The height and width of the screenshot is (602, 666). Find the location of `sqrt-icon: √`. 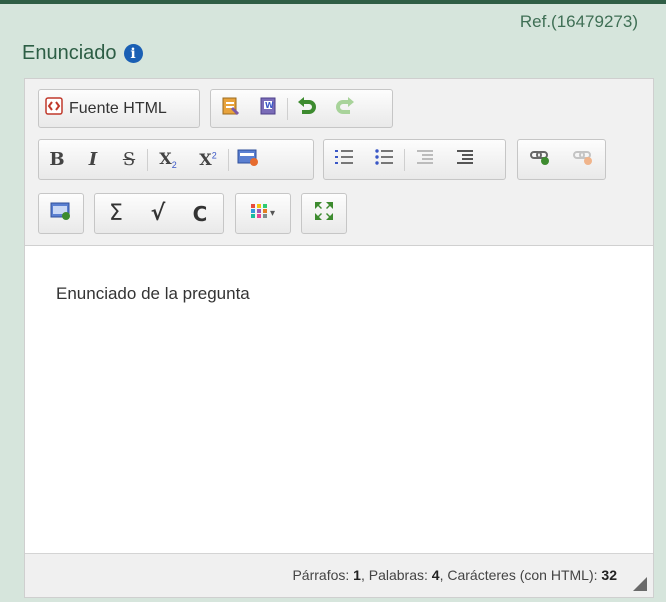

sqrt-icon: √ is located at coordinates (158, 213).